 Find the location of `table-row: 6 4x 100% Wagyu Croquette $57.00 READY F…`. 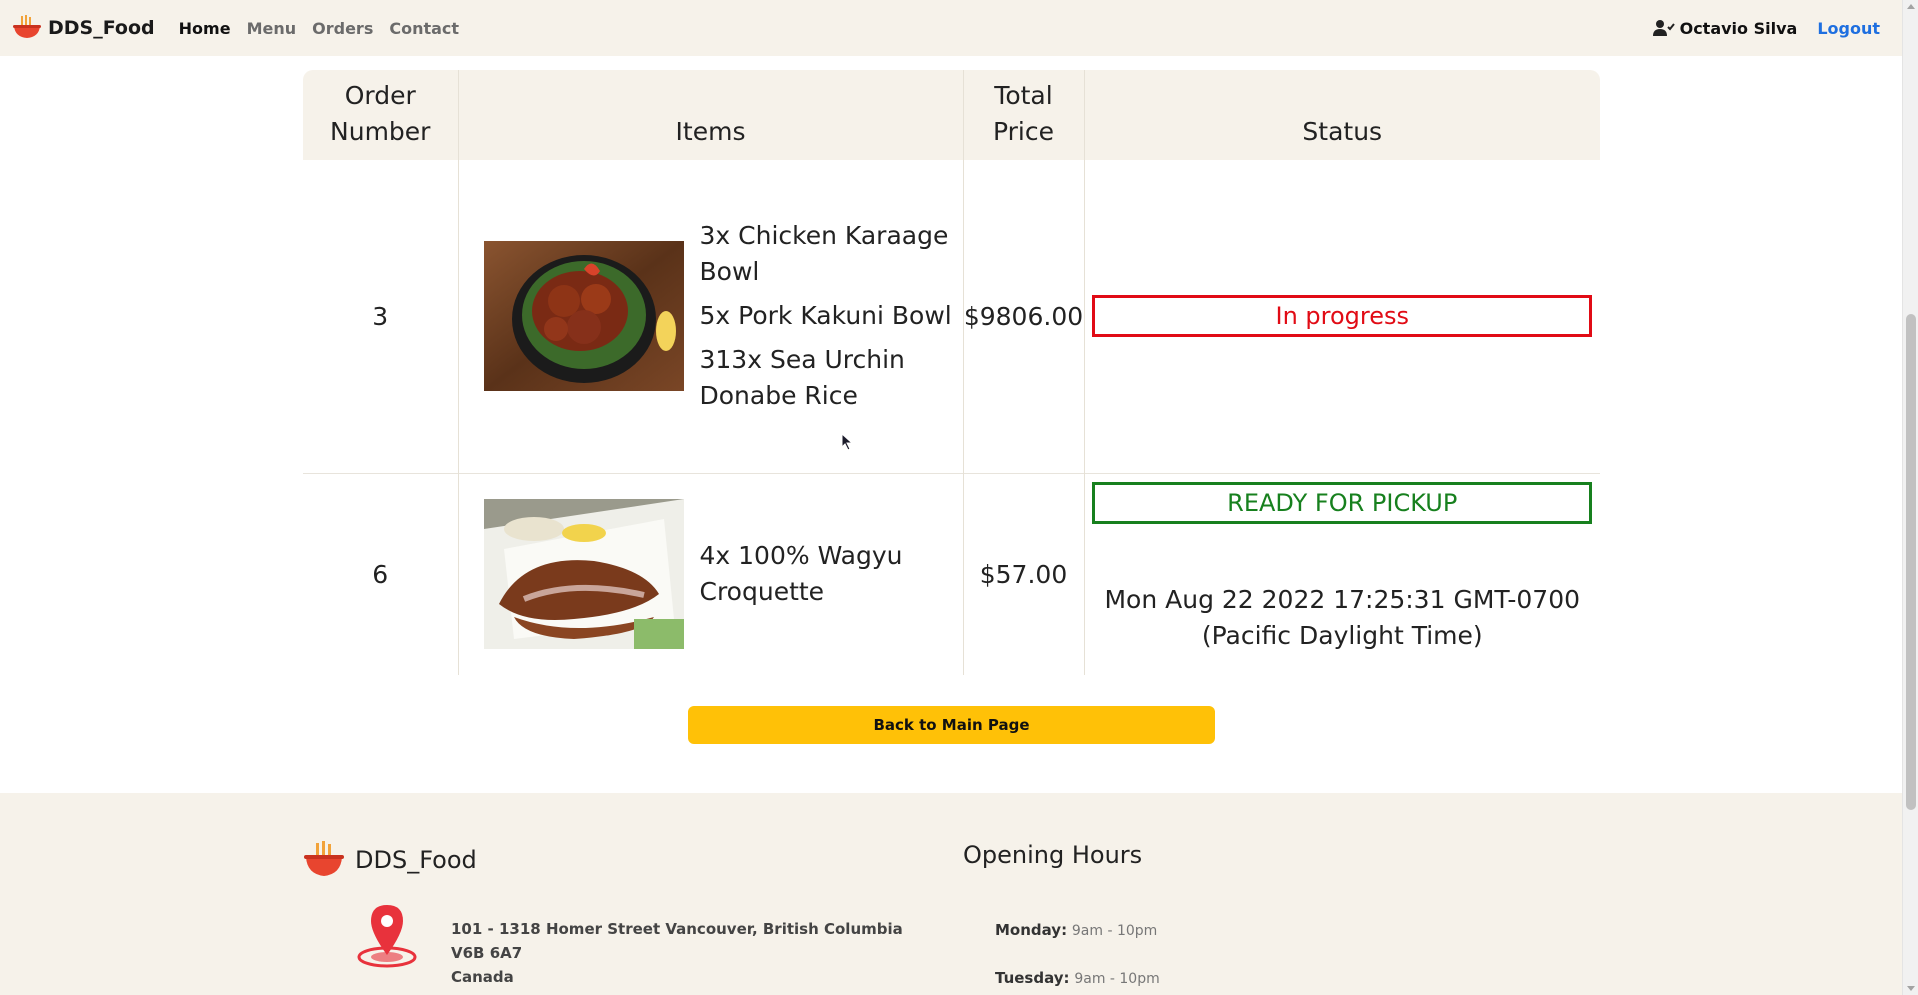

table-row: 6 4x 100% Wagyu Croquette $57.00 READY F… is located at coordinates (951, 573).